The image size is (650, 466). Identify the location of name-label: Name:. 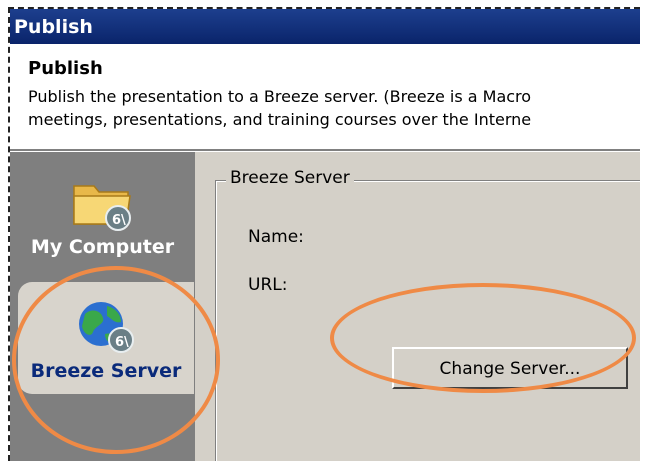
(276, 237).